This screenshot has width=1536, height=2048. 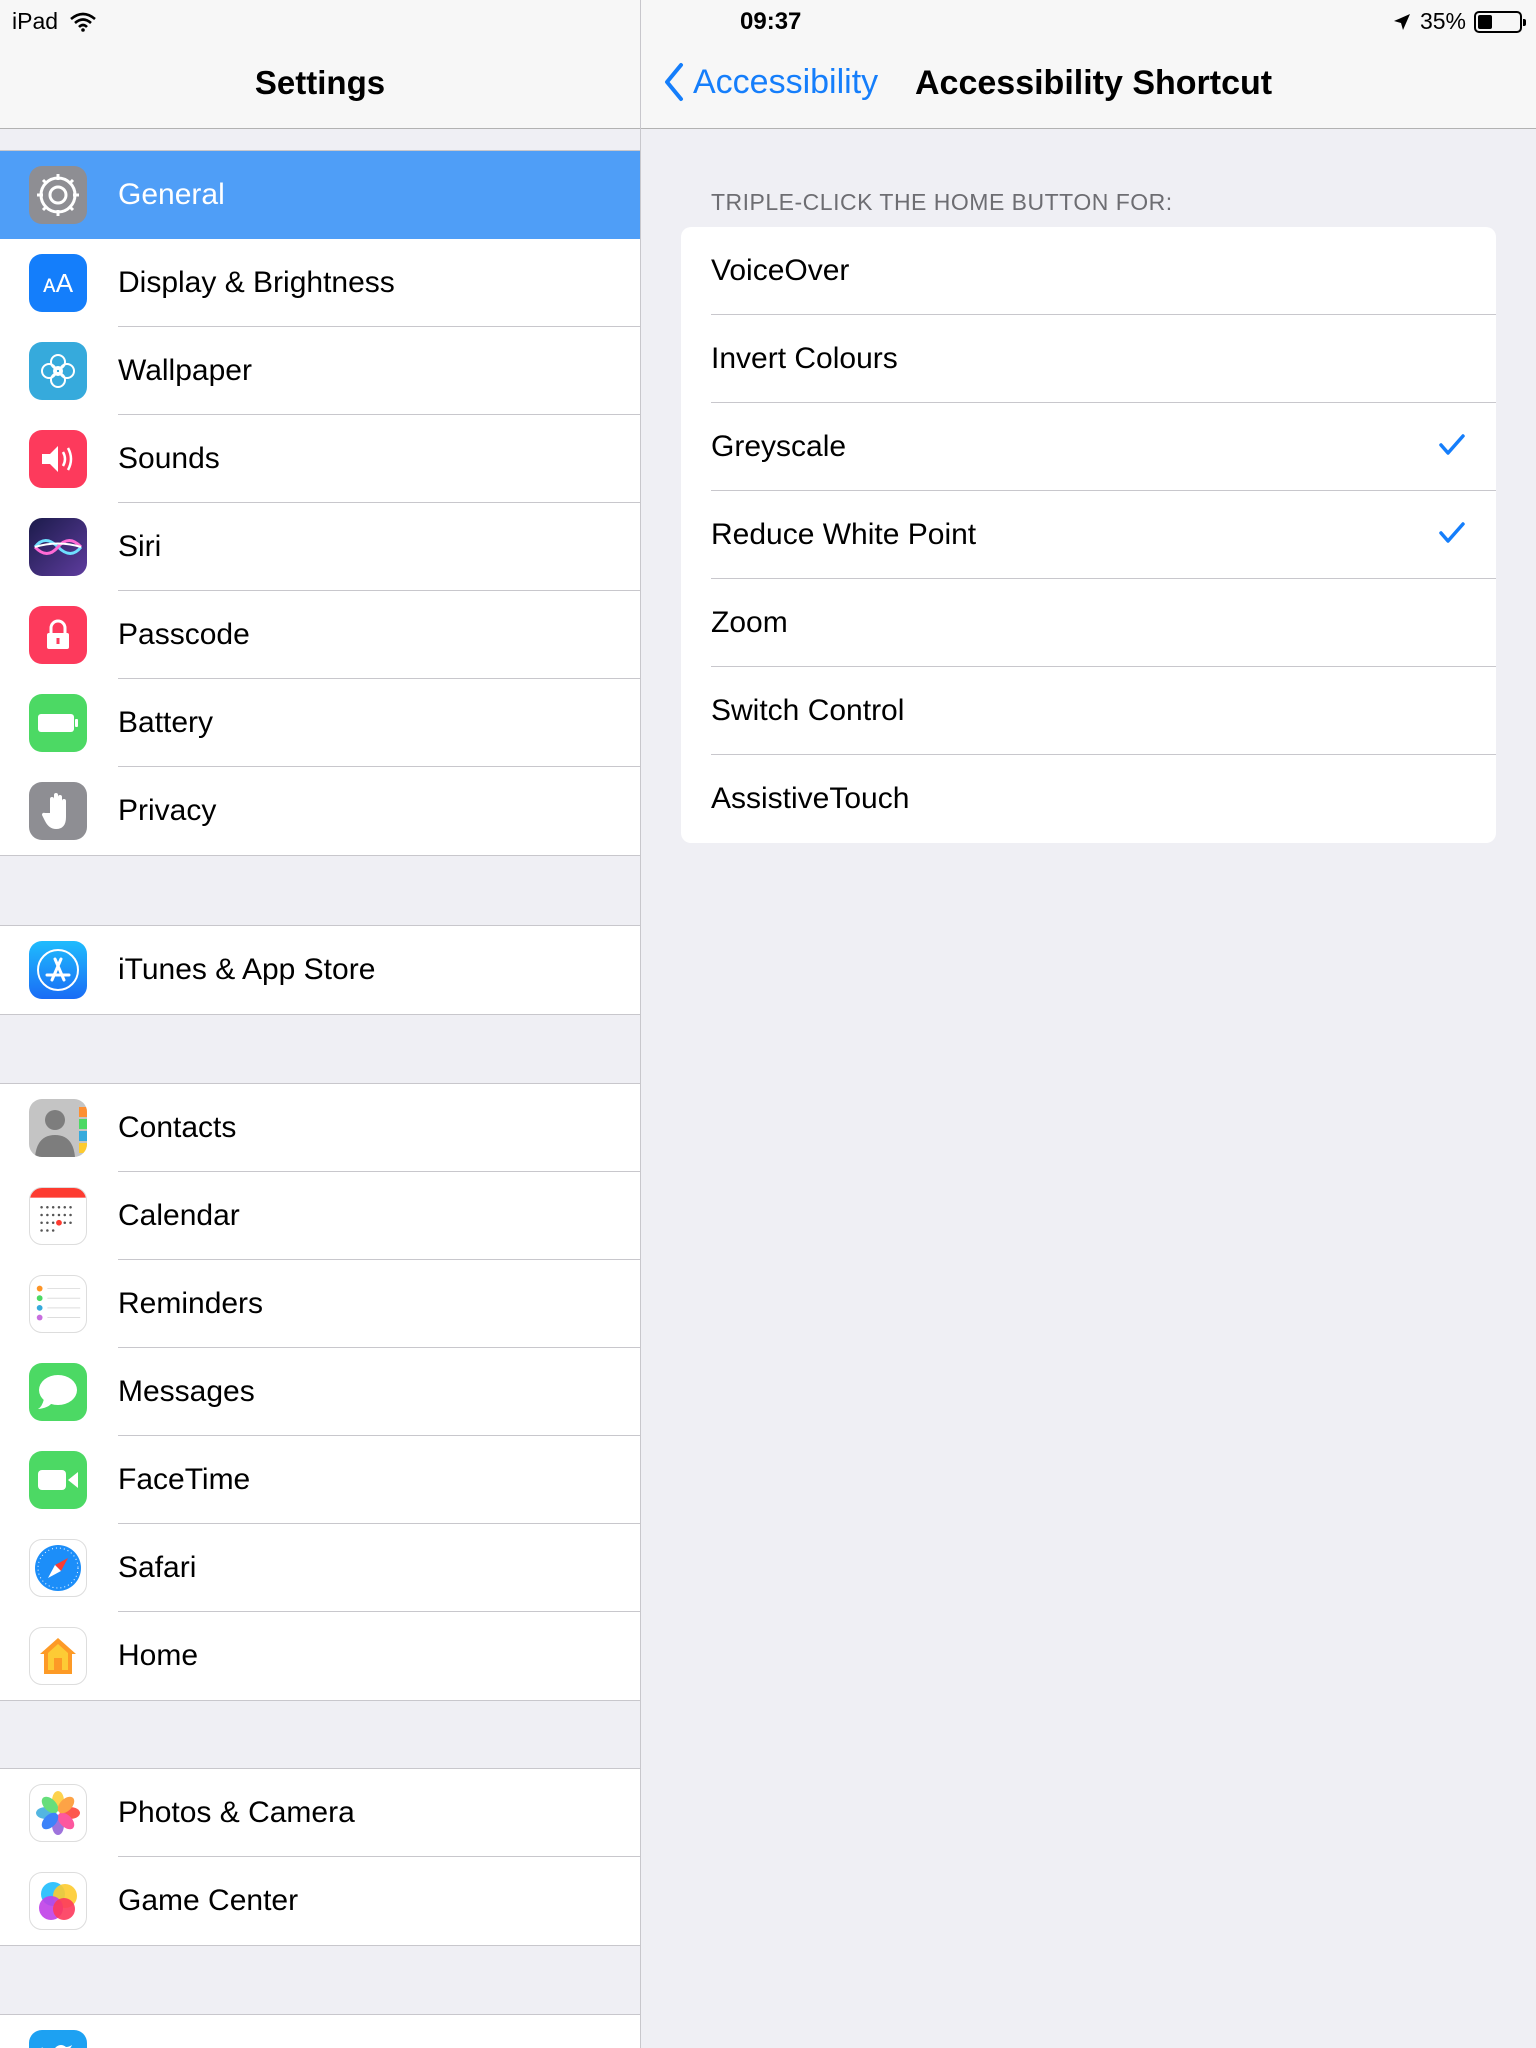 What do you see at coordinates (320, 371) in the screenshot?
I see `settings-item-wallpaper: Wallpaper` at bounding box center [320, 371].